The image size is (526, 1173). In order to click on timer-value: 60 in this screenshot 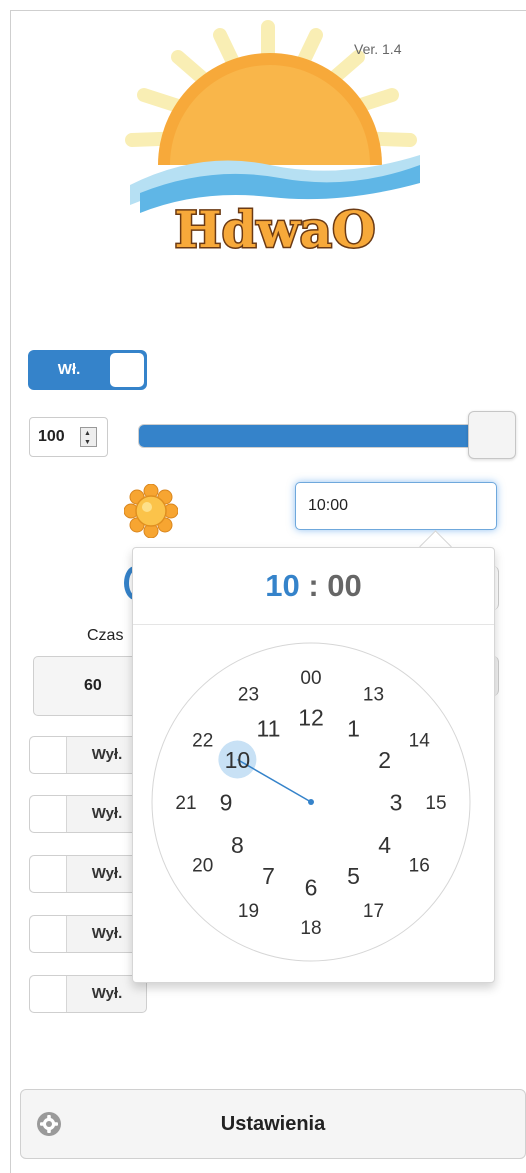, I will do `click(93, 685)`.